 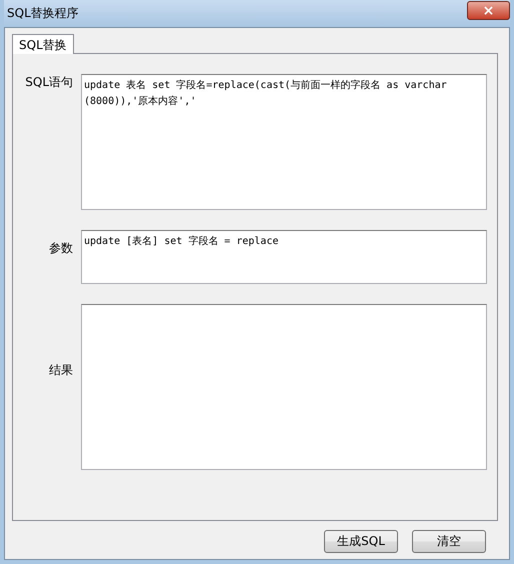 What do you see at coordinates (61, 248) in the screenshot?
I see `field-label: 参数` at bounding box center [61, 248].